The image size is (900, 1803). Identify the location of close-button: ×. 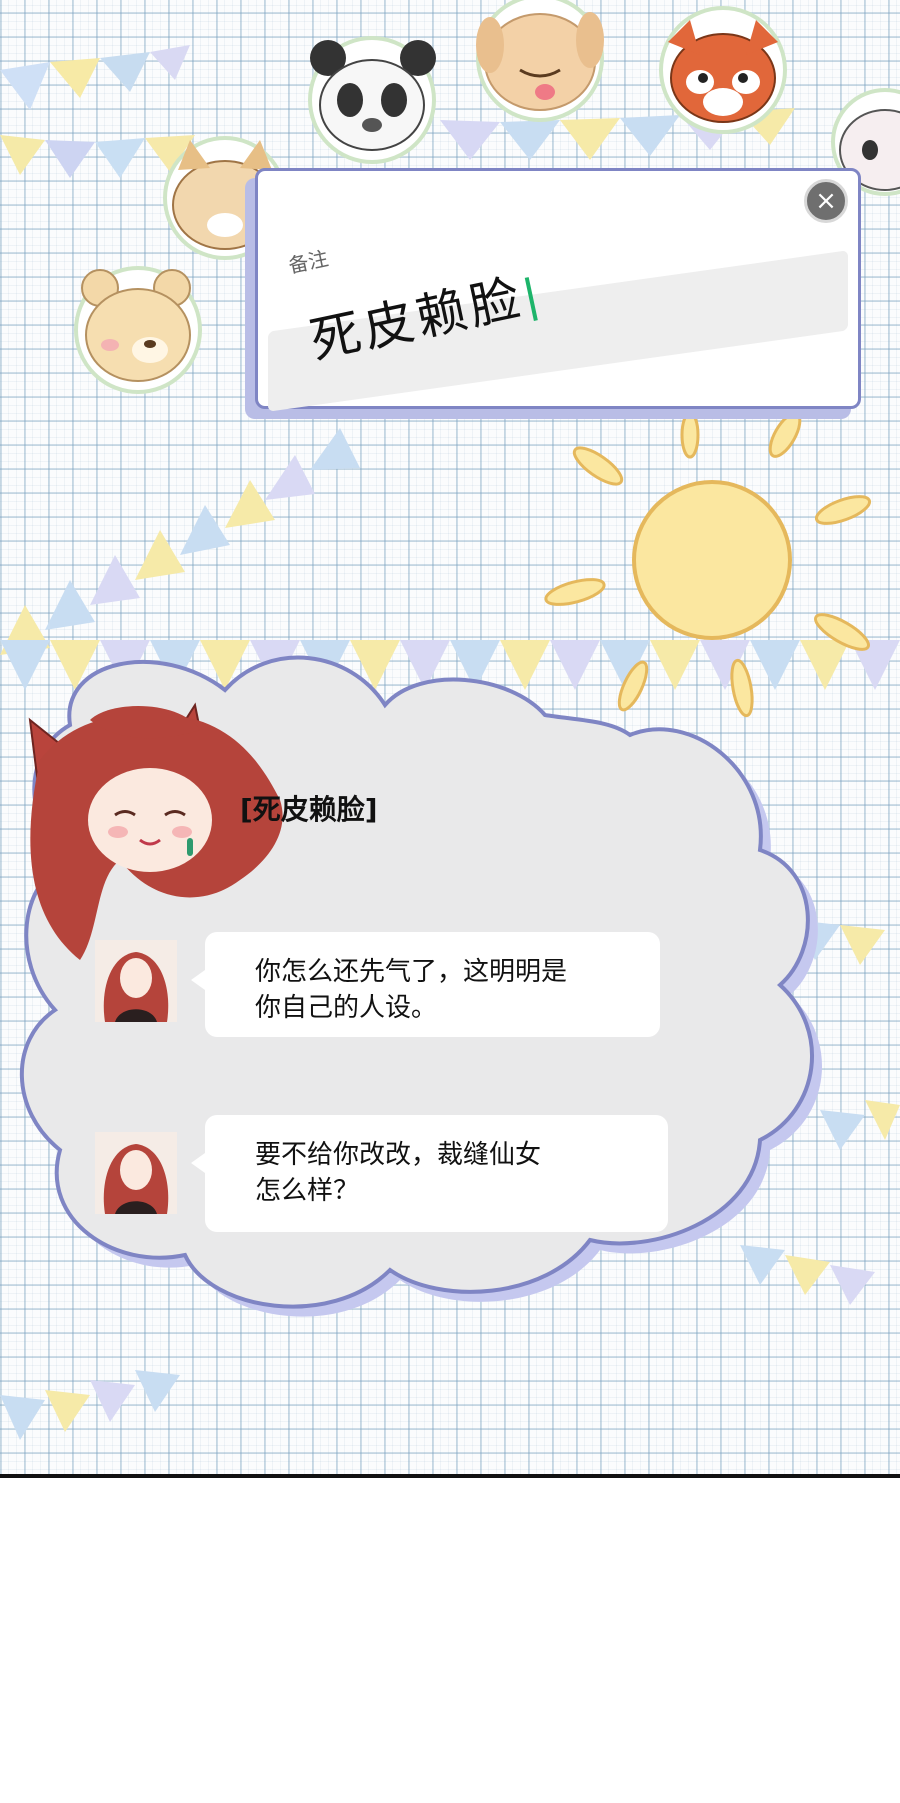
(826, 201).